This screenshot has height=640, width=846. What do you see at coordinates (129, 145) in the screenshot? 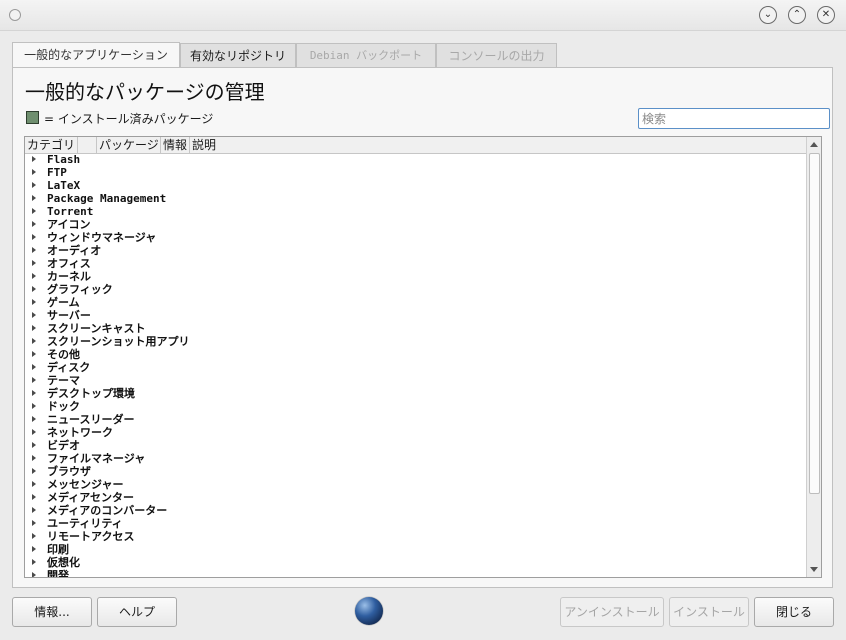
I see `column-header-package: パッケージ` at bounding box center [129, 145].